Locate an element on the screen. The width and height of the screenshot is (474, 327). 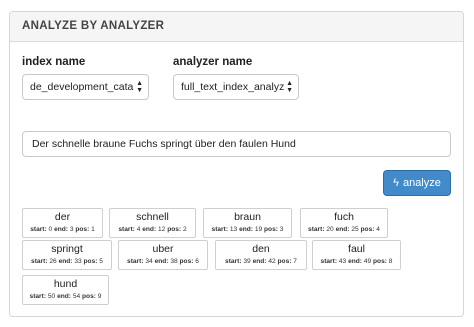
token-term: hund is located at coordinates (65, 284).